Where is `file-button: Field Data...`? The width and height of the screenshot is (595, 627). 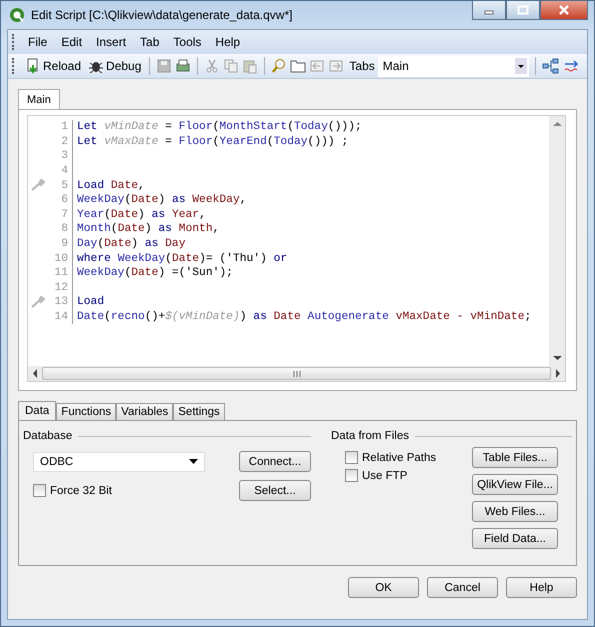 file-button: Field Data... is located at coordinates (515, 538).